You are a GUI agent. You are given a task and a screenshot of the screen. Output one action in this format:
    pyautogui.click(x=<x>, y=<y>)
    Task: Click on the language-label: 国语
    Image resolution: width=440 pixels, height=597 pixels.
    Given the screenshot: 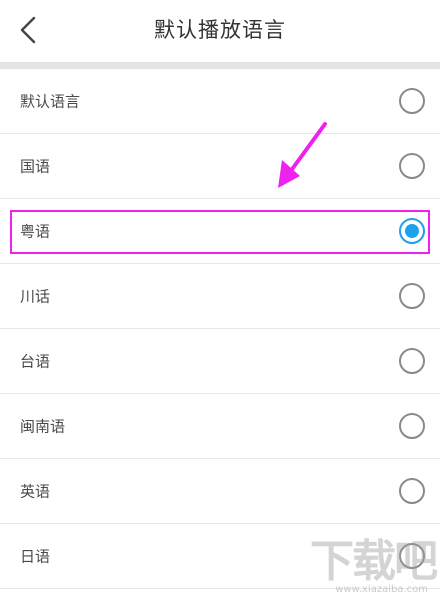 What is the action you would take?
    pyautogui.click(x=35, y=166)
    